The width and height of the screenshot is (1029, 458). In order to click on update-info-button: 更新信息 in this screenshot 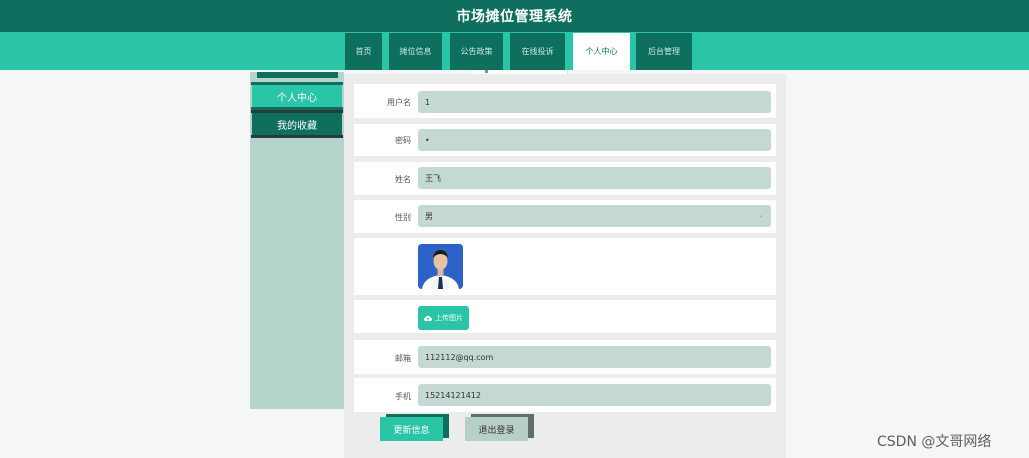, I will do `click(411, 429)`.